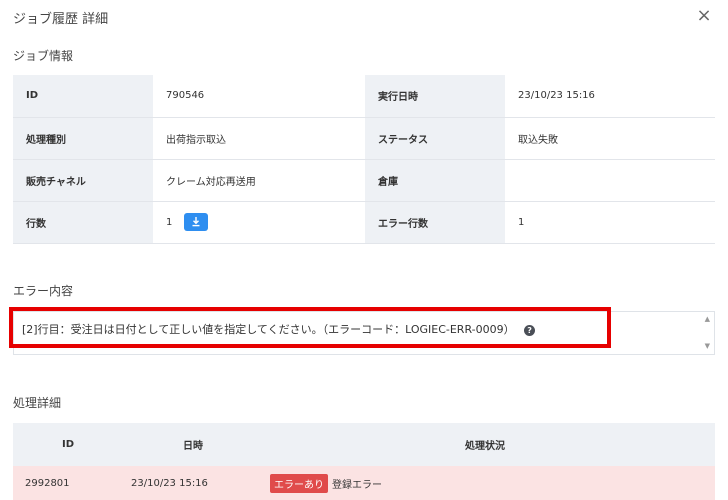  I want to click on row-datetime: 23/10/23 15:16, so click(193, 483).